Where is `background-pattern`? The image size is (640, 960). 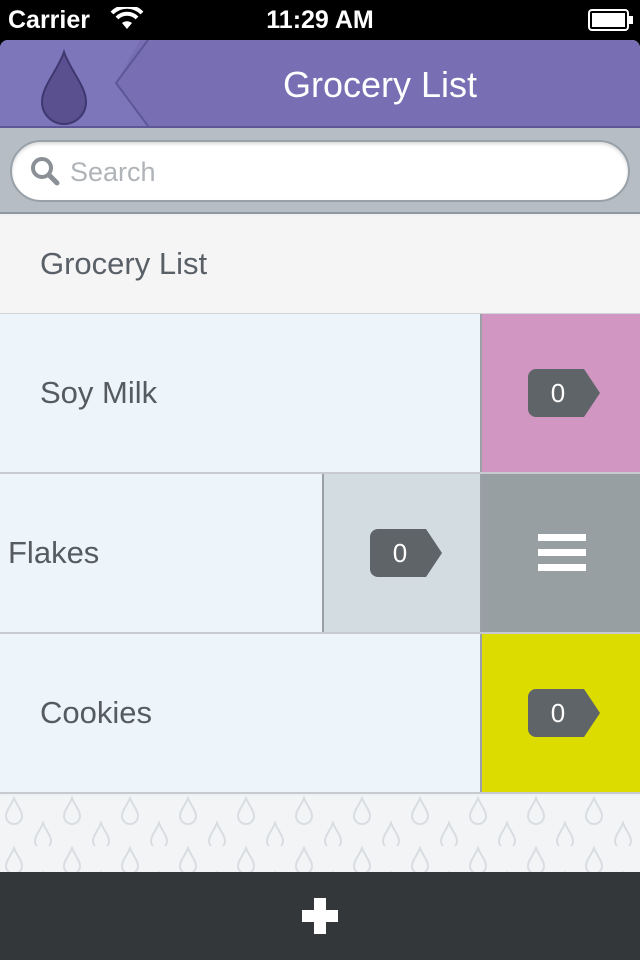 background-pattern is located at coordinates (320, 836).